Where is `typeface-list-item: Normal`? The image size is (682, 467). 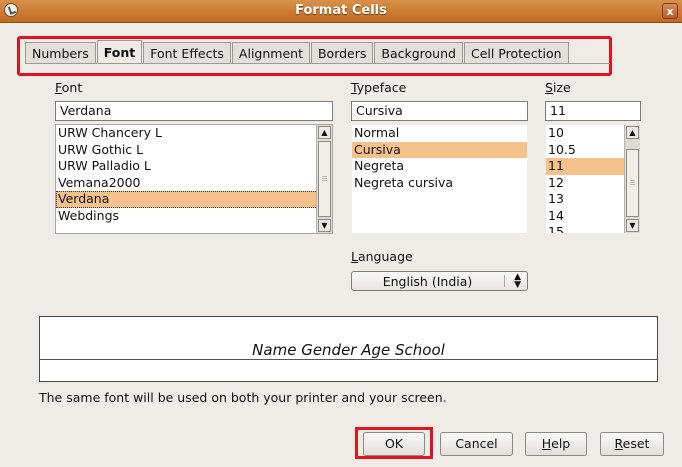 typeface-list-item: Normal is located at coordinates (439, 133).